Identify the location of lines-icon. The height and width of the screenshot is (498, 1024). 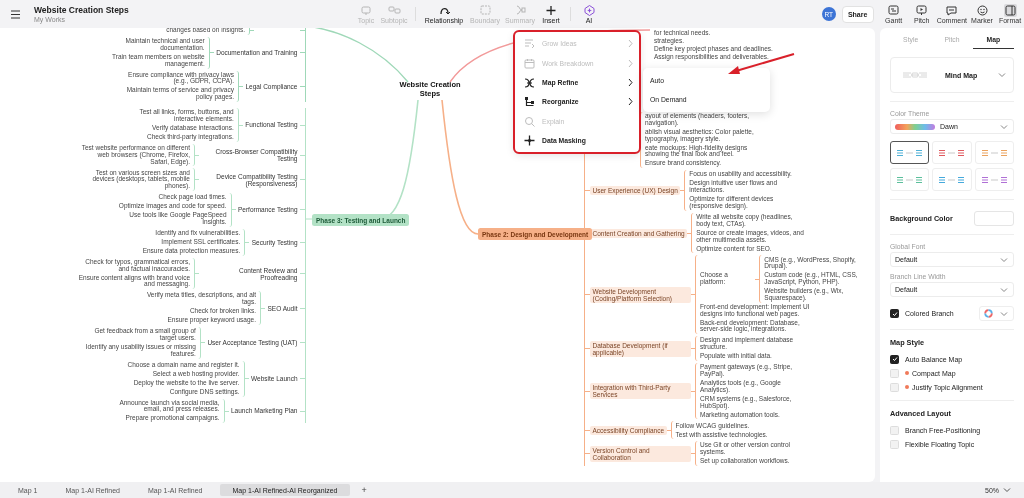
(529, 44).